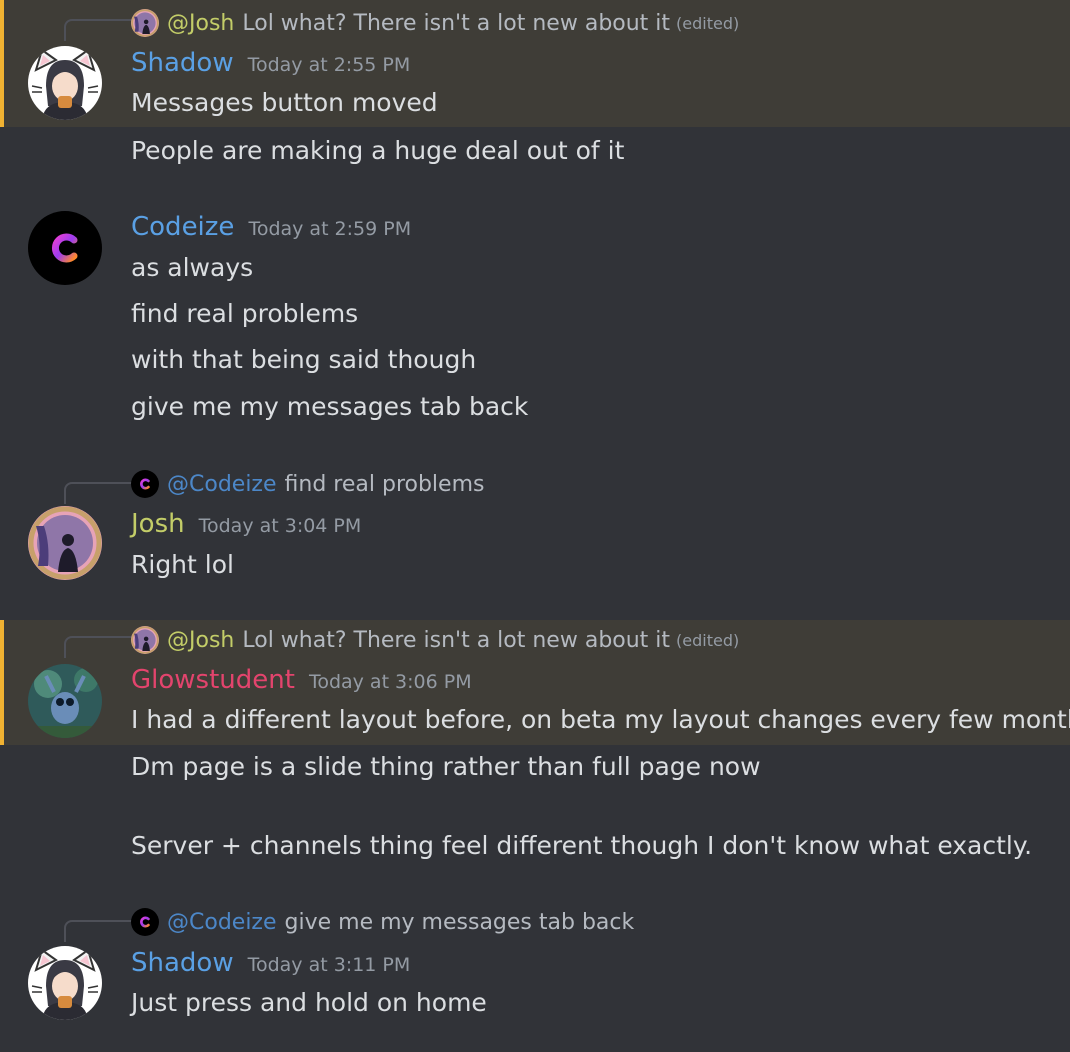  I want to click on message-text: give me my messages tab back, so click(330, 406).